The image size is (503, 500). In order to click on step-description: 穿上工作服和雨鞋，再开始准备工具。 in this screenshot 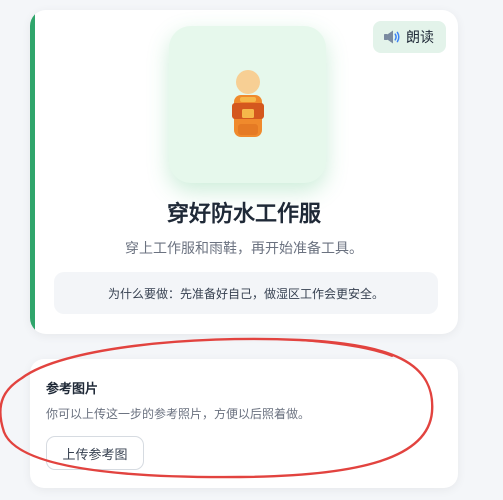, I will do `click(244, 249)`.